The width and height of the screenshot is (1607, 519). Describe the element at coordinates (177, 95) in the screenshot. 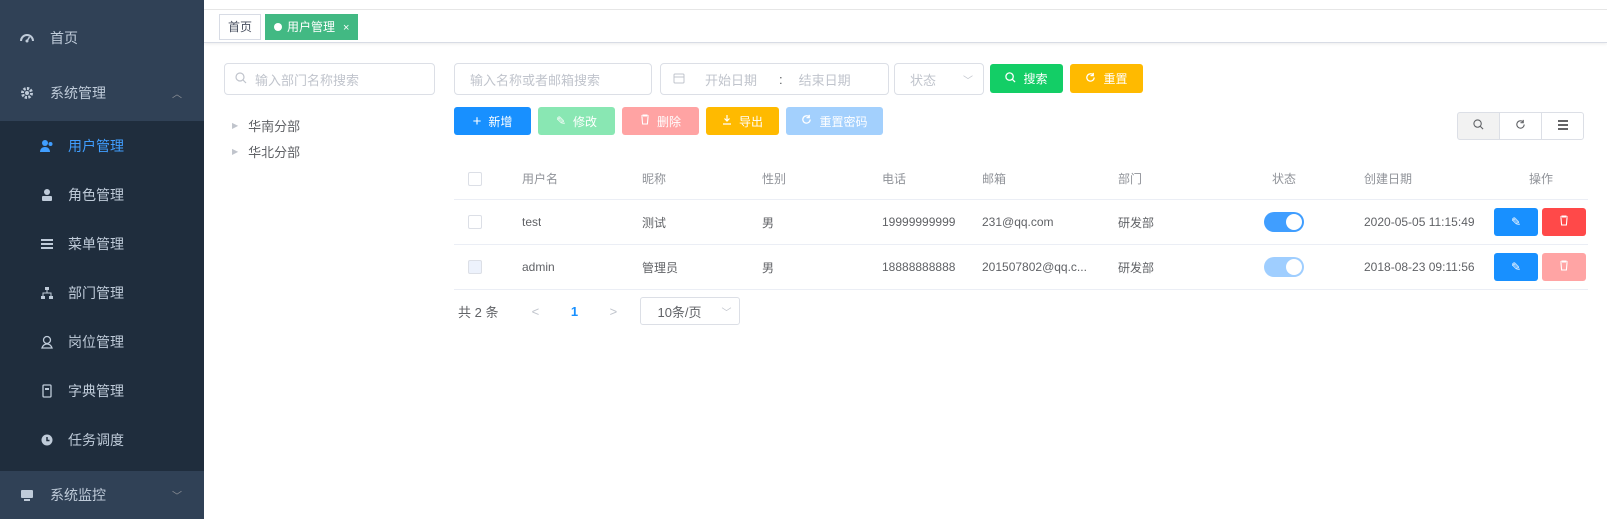

I see `chevron-up-icon: ︿` at that location.